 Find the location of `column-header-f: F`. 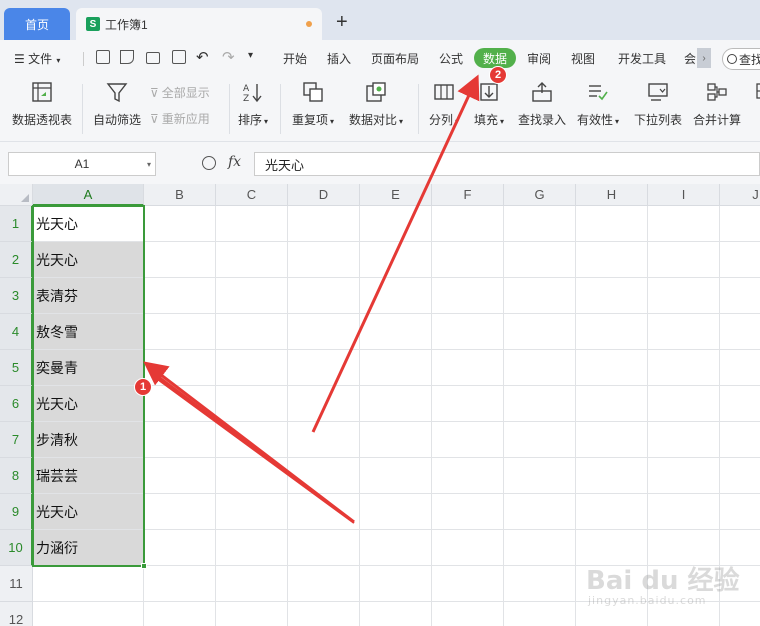

column-header-f: F is located at coordinates (468, 195).